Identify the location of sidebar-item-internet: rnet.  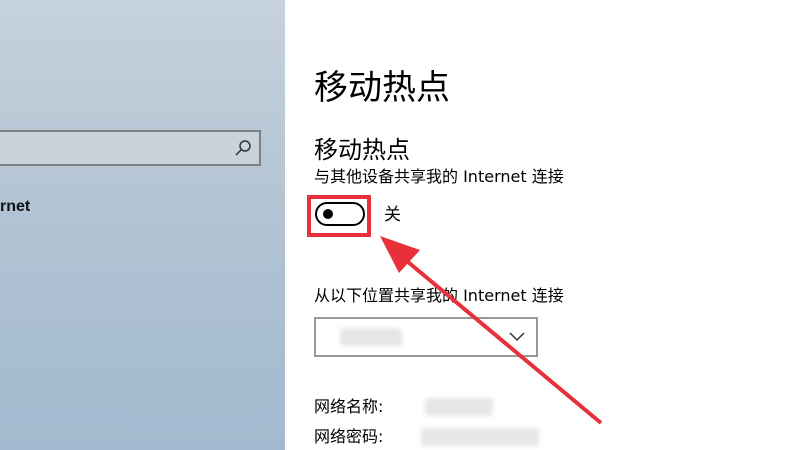
(15, 207).